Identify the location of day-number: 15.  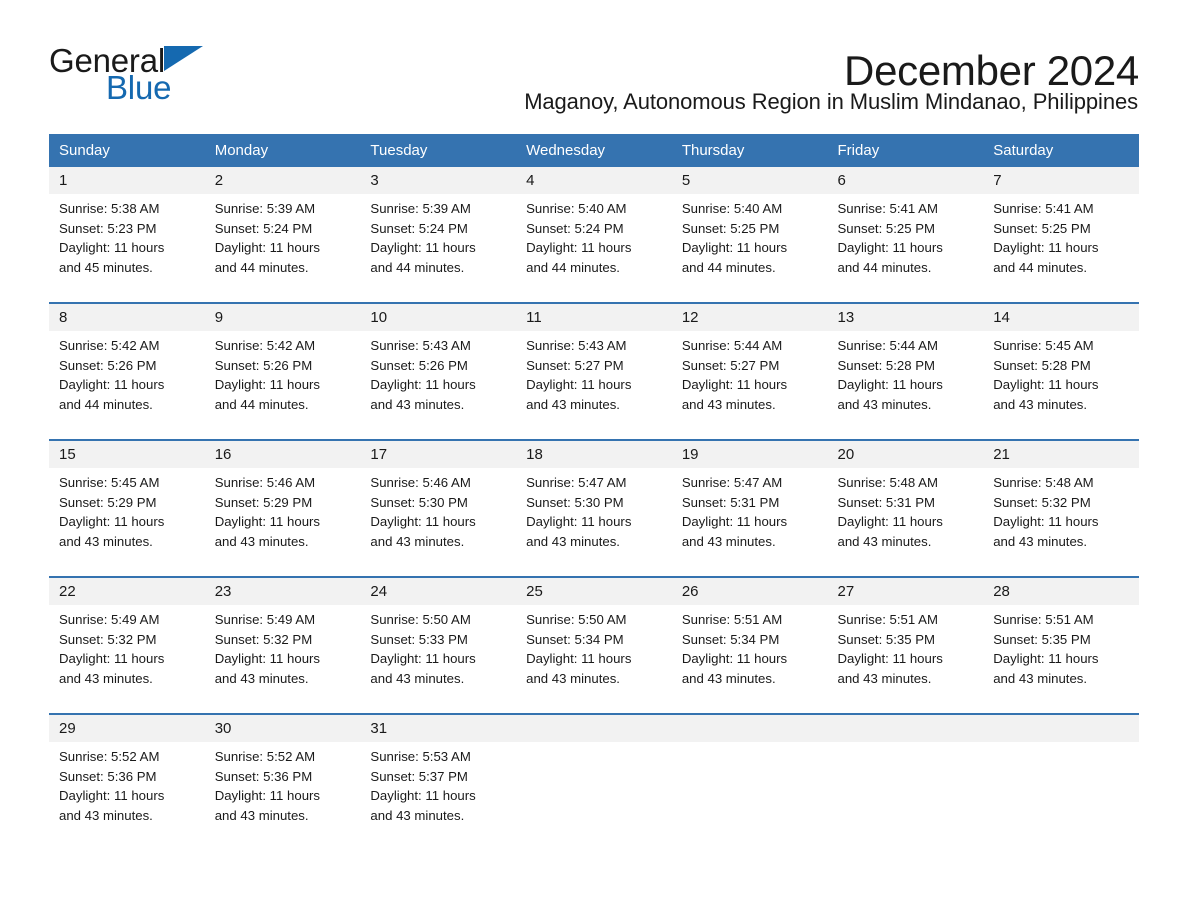
(127, 453).